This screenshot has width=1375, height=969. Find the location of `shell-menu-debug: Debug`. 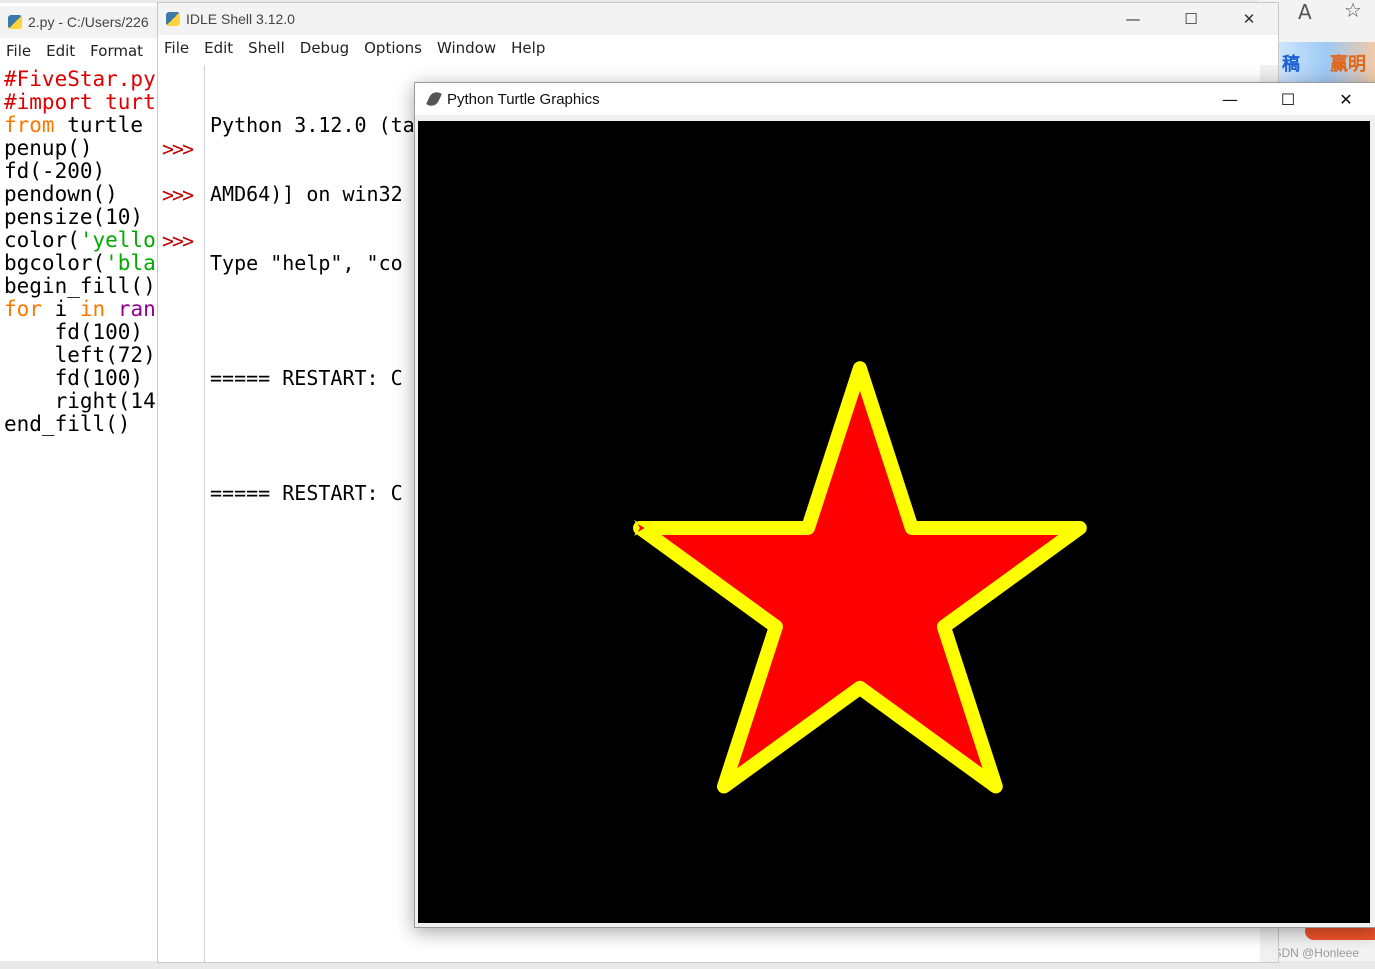

shell-menu-debug: Debug is located at coordinates (324, 48).